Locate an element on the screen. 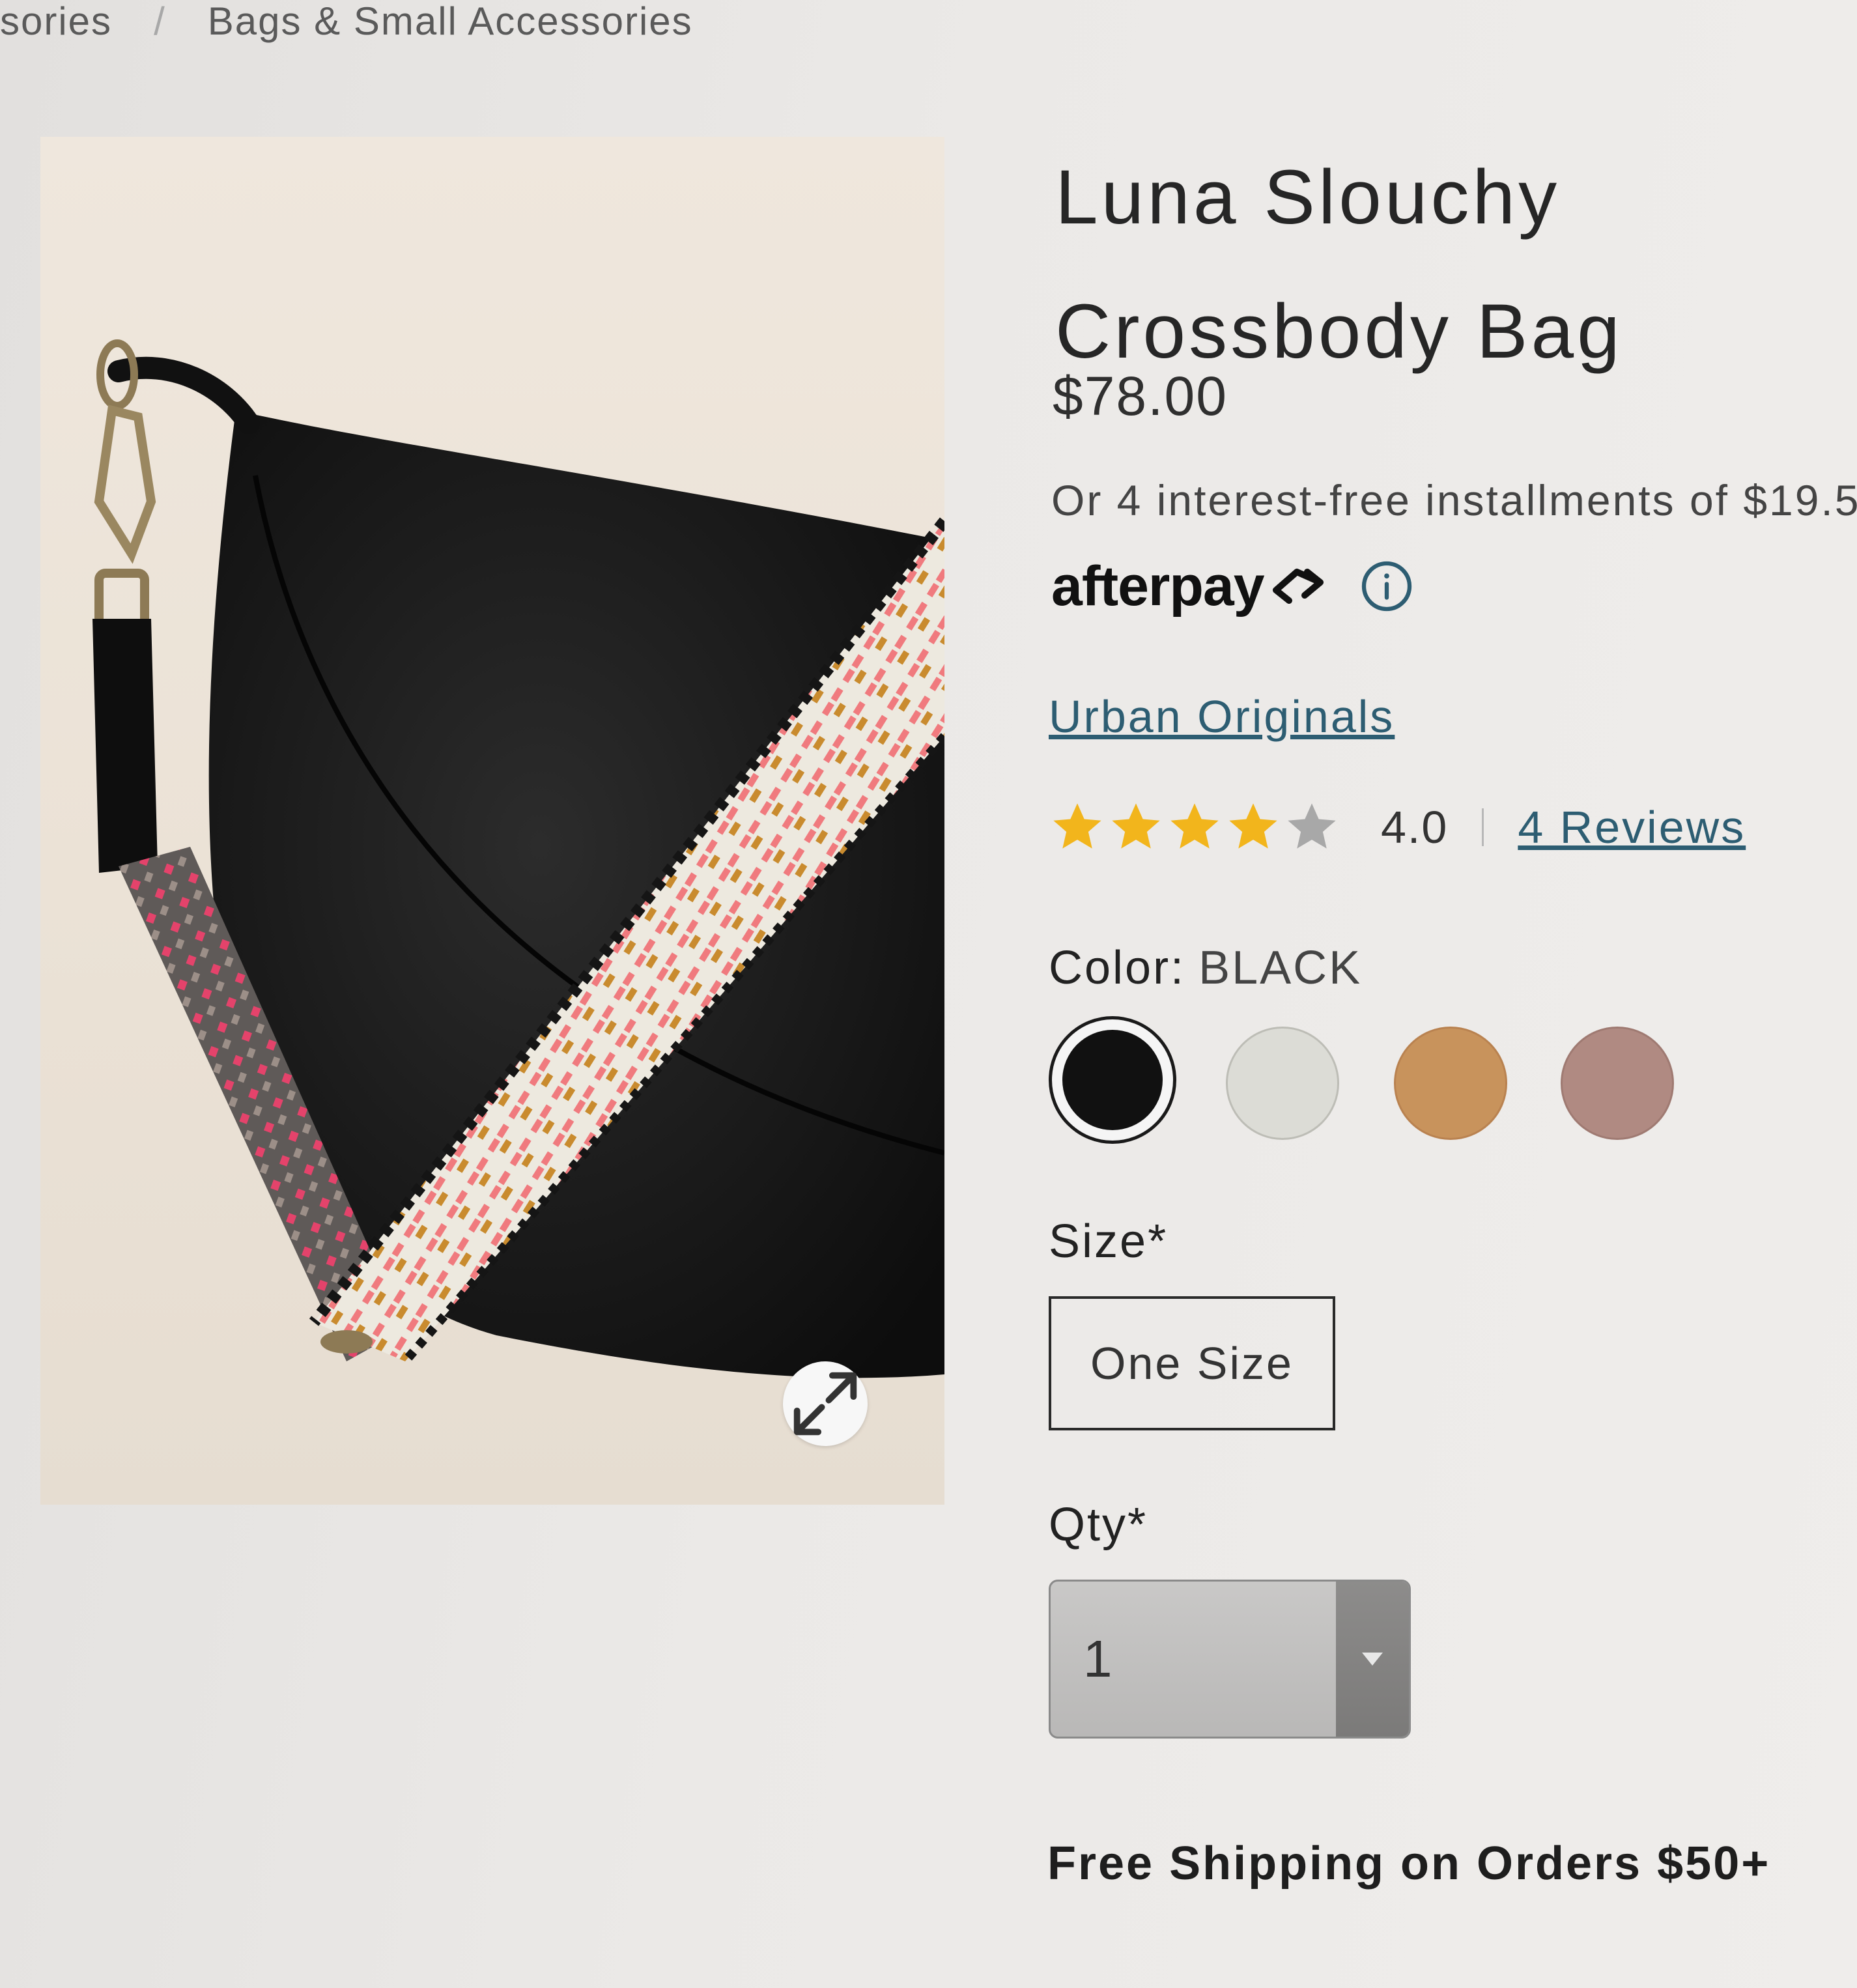 The width and height of the screenshot is (1857, 1988). swatch-white is located at coordinates (1282, 1083).